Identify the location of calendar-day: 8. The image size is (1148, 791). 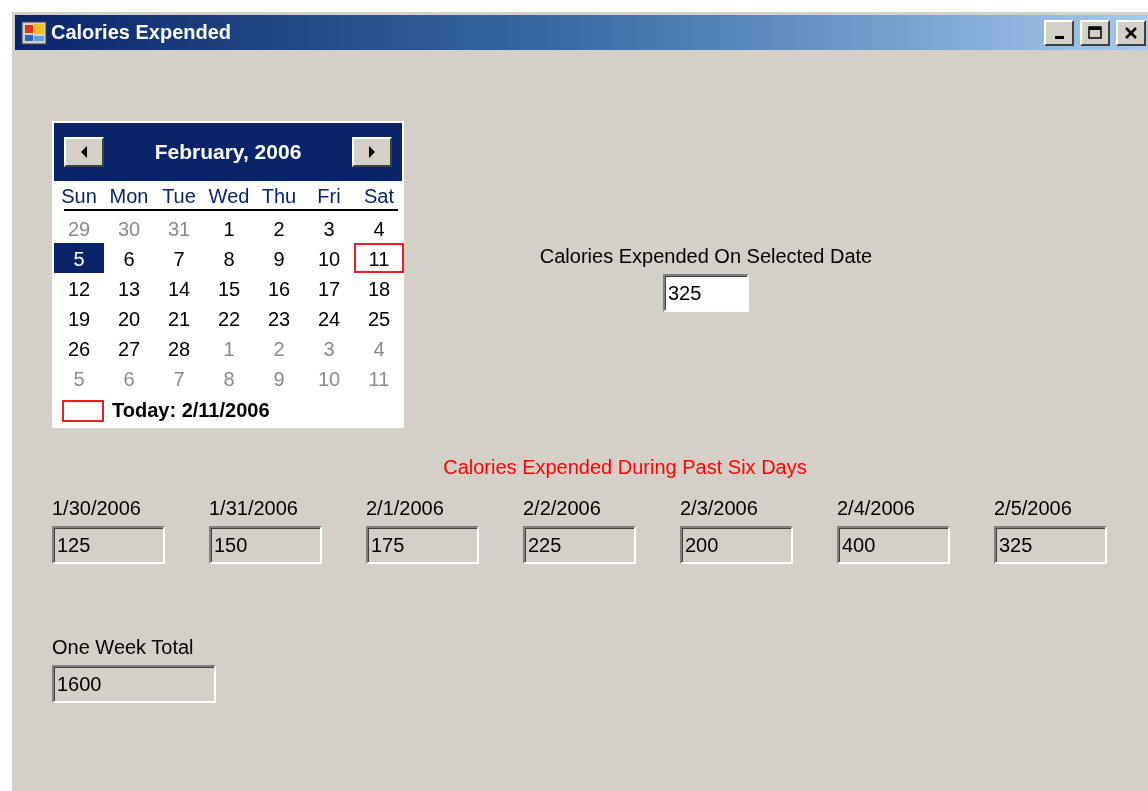
(229, 258).